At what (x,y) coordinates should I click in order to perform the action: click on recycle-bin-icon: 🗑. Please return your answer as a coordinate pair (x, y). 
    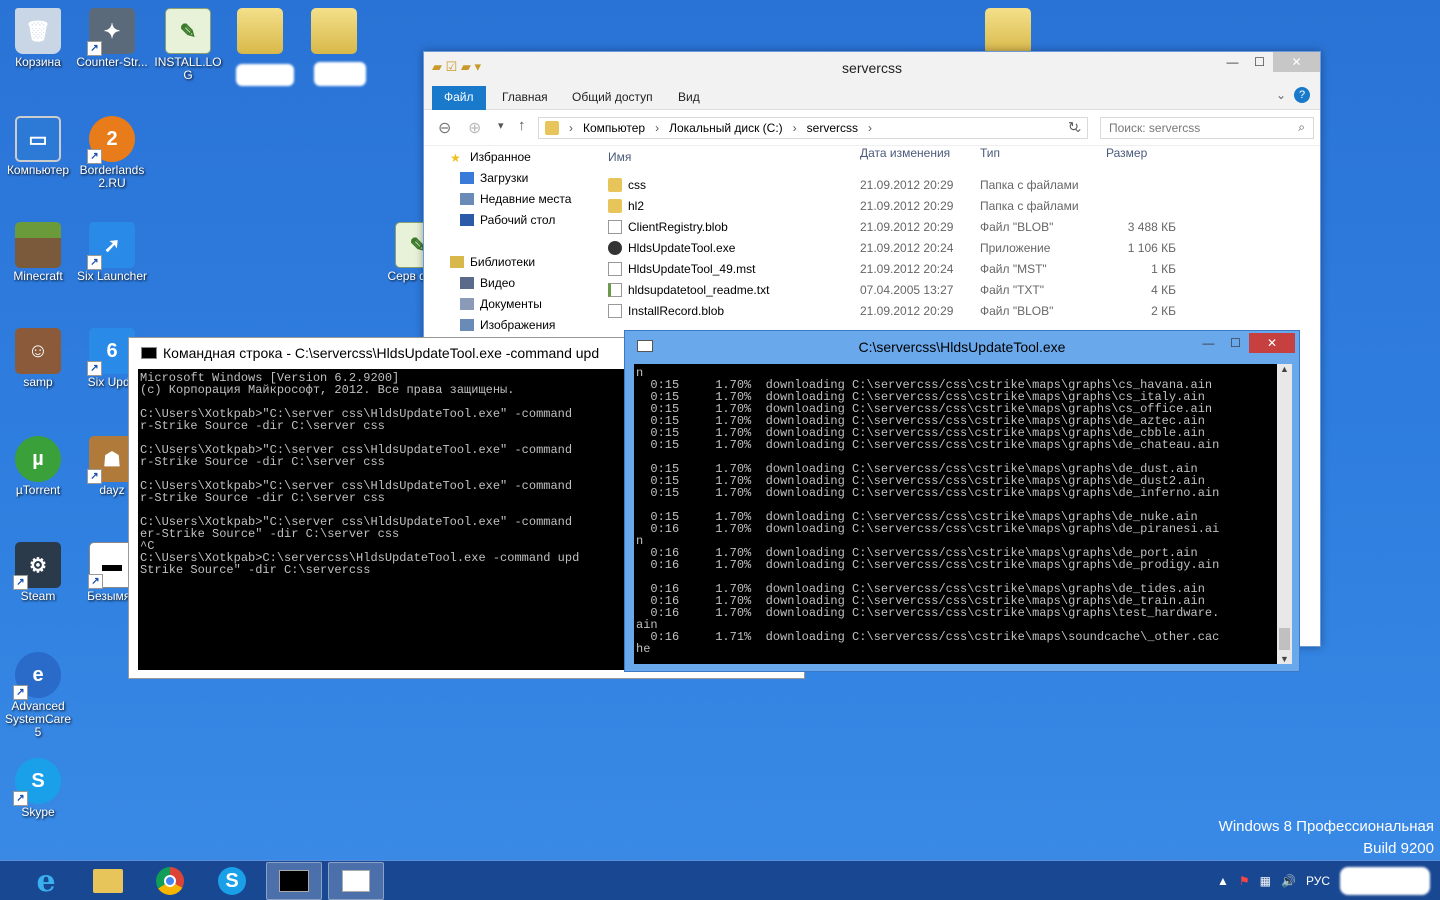
    Looking at the image, I should click on (38, 31).